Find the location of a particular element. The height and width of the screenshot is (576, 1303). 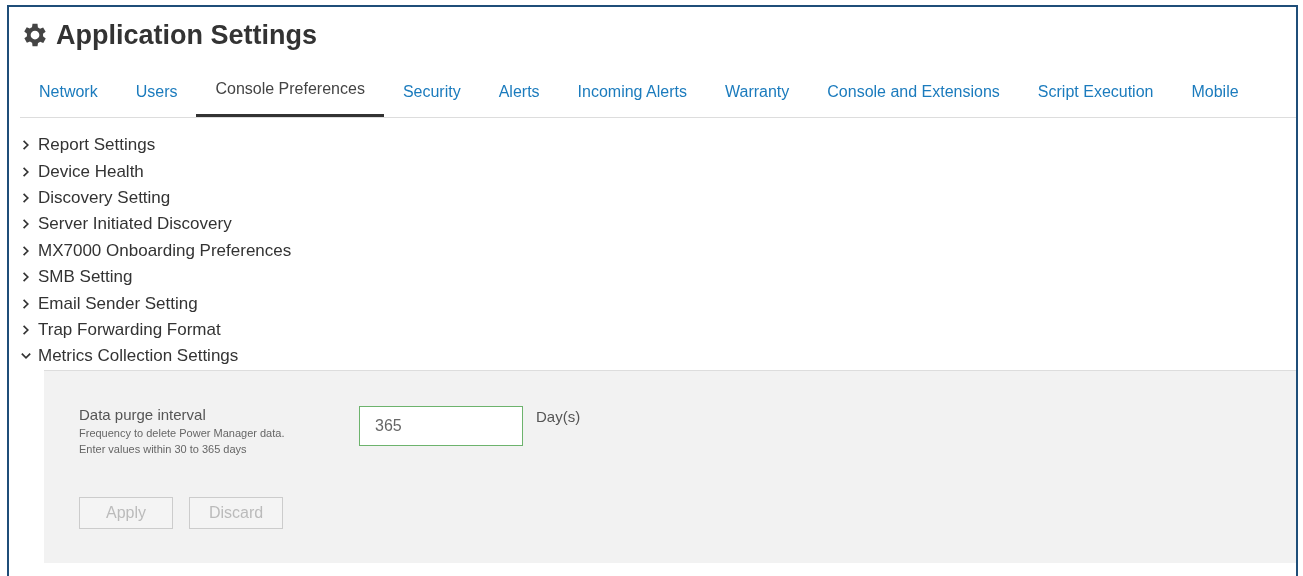

tab: Incoming Alerts is located at coordinates (632, 90).